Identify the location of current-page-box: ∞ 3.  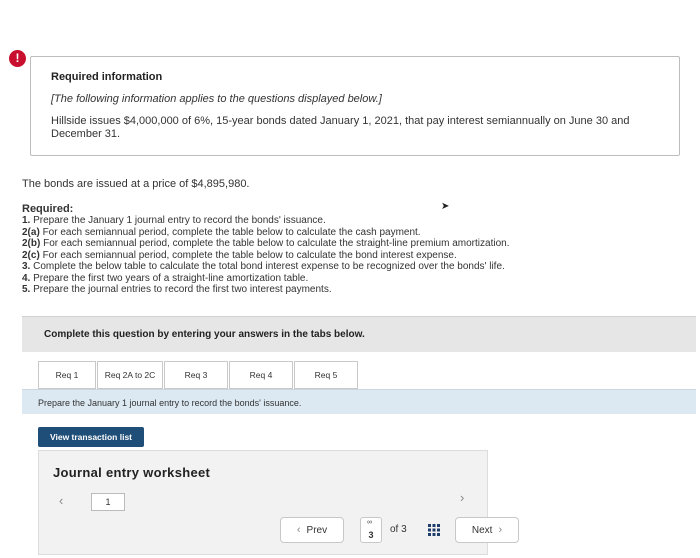
(371, 530).